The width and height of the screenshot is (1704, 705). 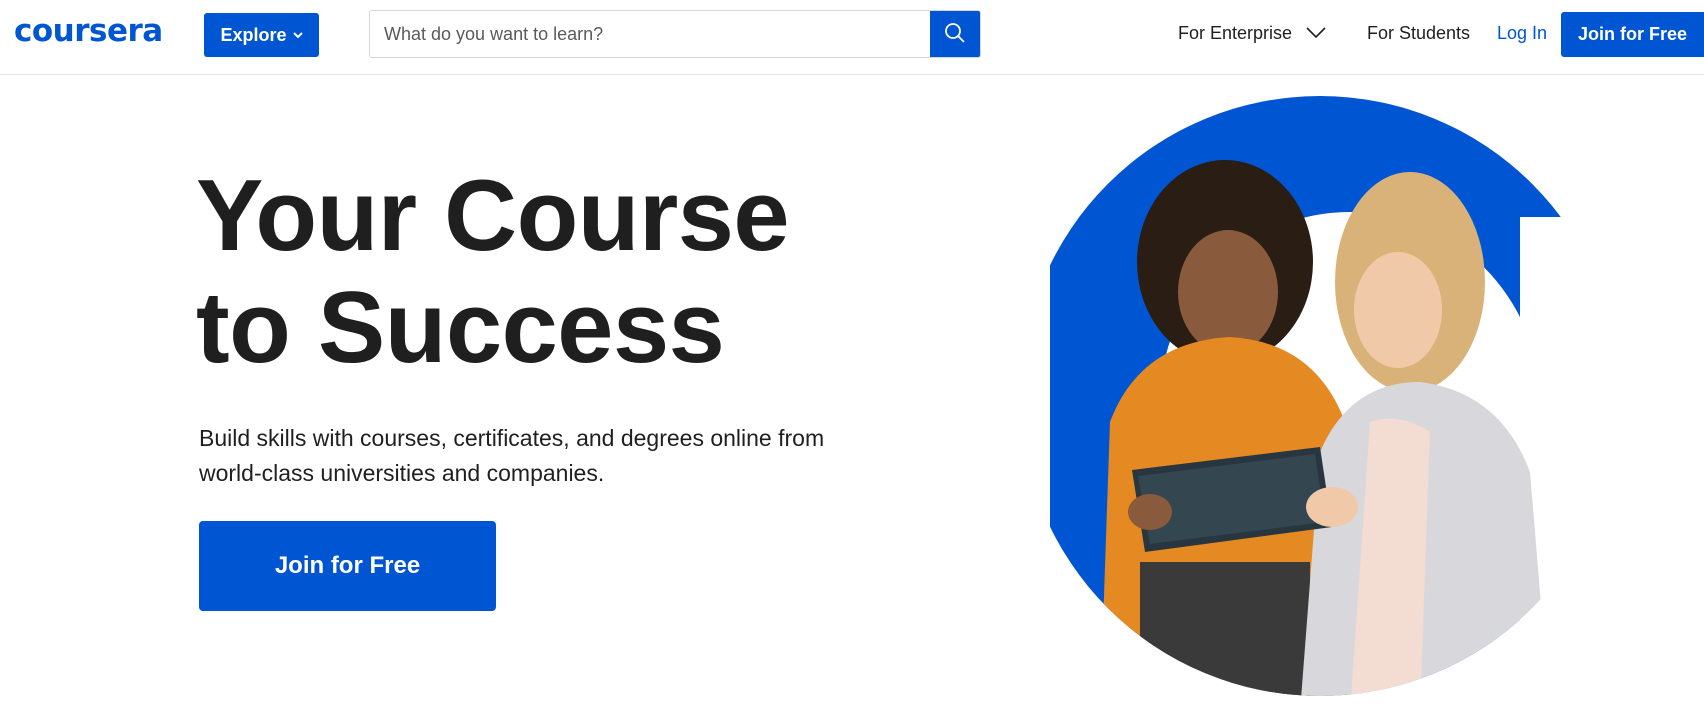 What do you see at coordinates (1235, 33) in the screenshot?
I see `nav-for-enterprise-label: For Enterprise` at bounding box center [1235, 33].